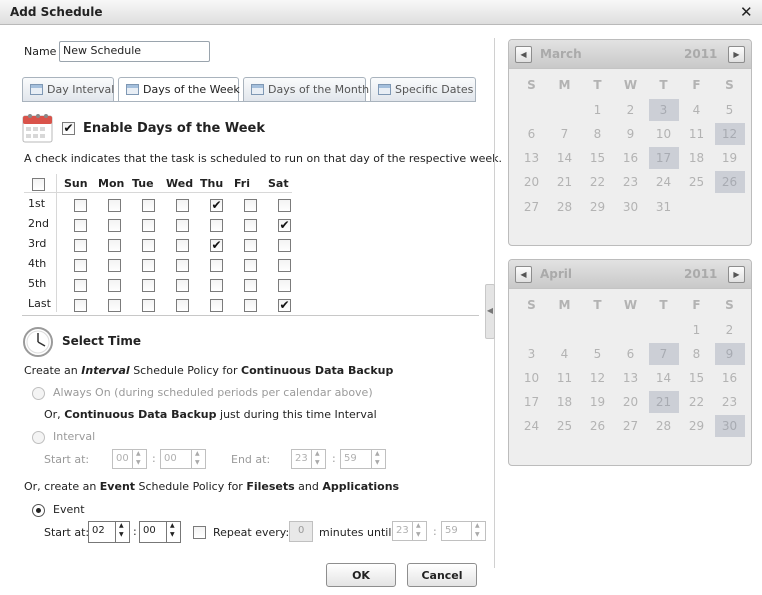 The image size is (762, 595). Describe the element at coordinates (306, 89) in the screenshot. I see `tab-days-of-the-month: Days of the Month` at that location.